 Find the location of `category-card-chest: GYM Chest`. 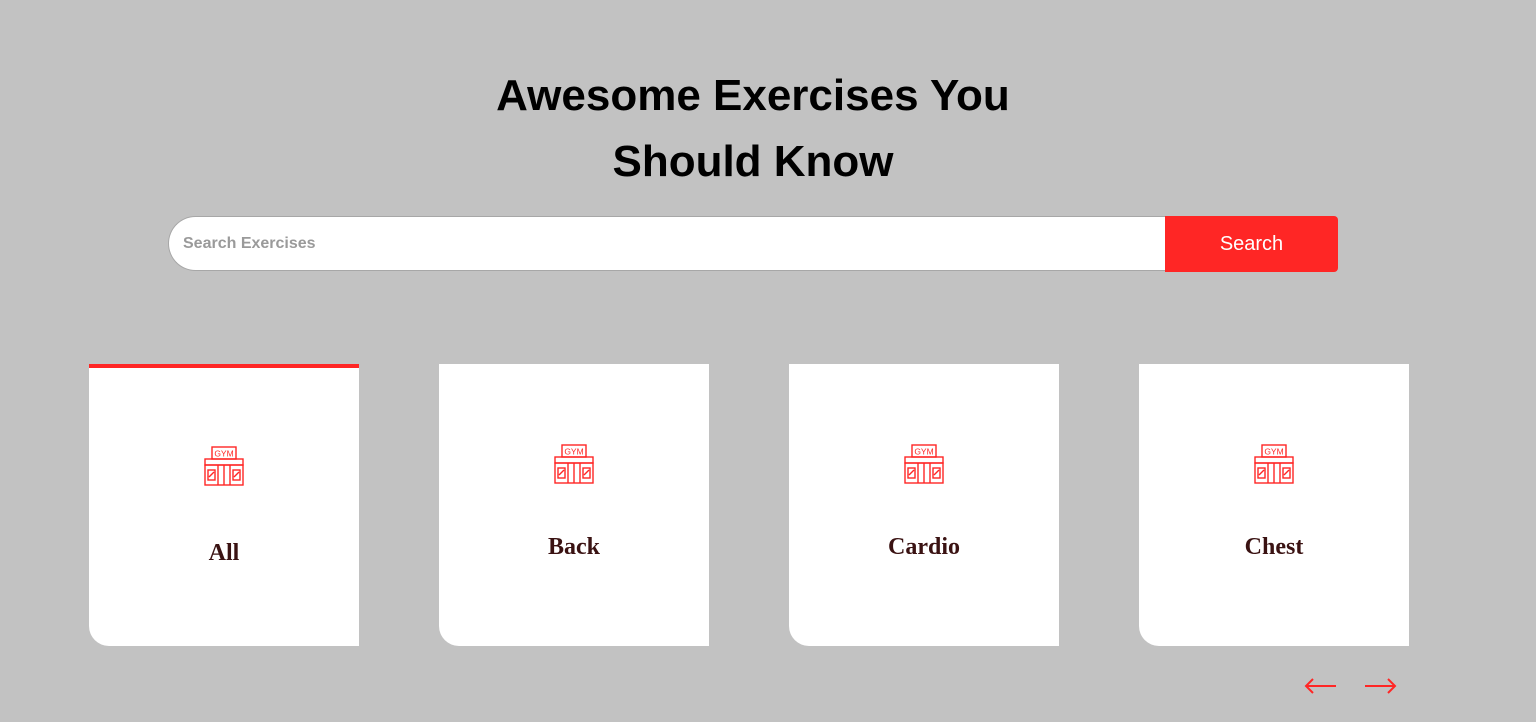

category-card-chest: GYM Chest is located at coordinates (1274, 505).